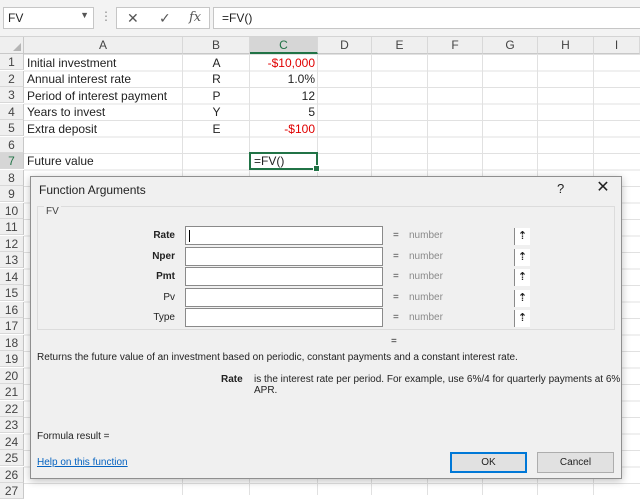 The image size is (640, 499). Describe the element at coordinates (195, 17) in the screenshot. I see `insert-function-icon: fx` at that location.